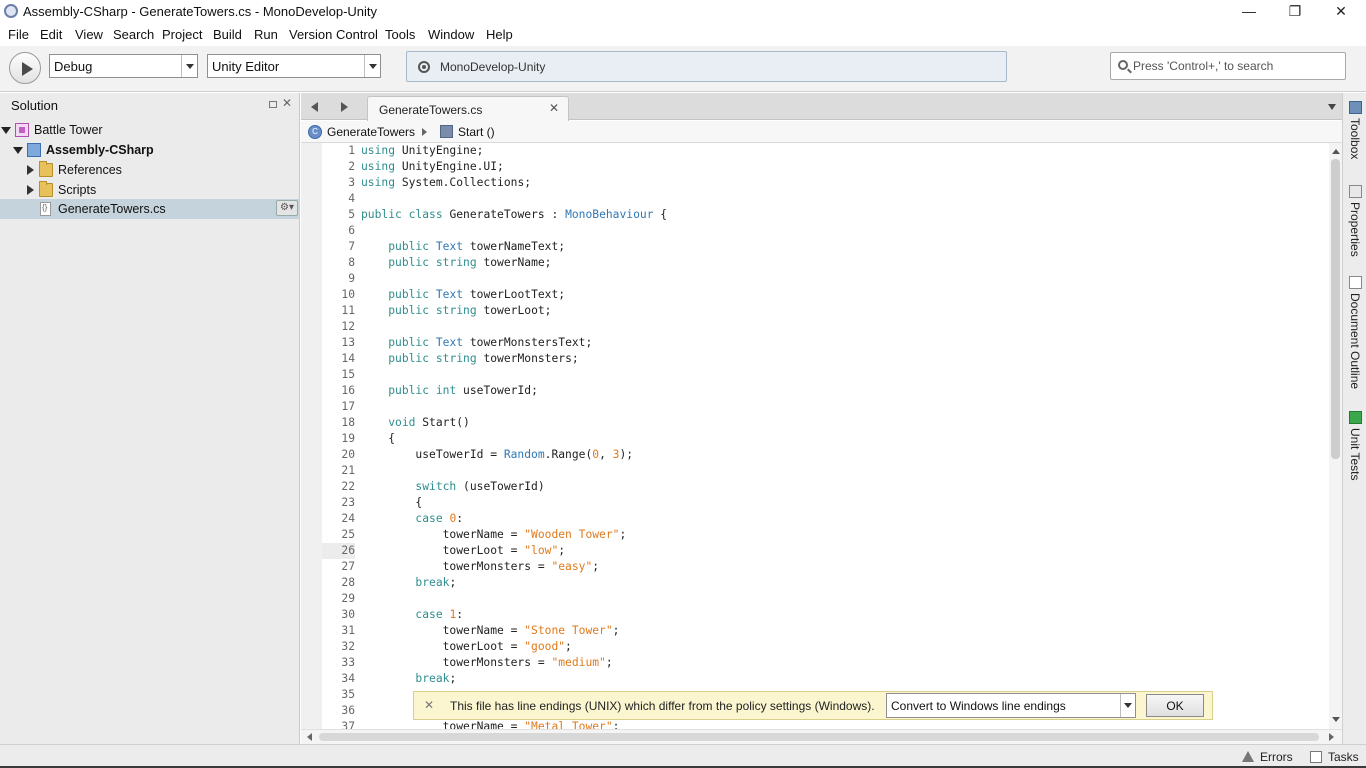 This screenshot has width=1366, height=768. What do you see at coordinates (1249, 12) in the screenshot?
I see `minimize-button: —` at bounding box center [1249, 12].